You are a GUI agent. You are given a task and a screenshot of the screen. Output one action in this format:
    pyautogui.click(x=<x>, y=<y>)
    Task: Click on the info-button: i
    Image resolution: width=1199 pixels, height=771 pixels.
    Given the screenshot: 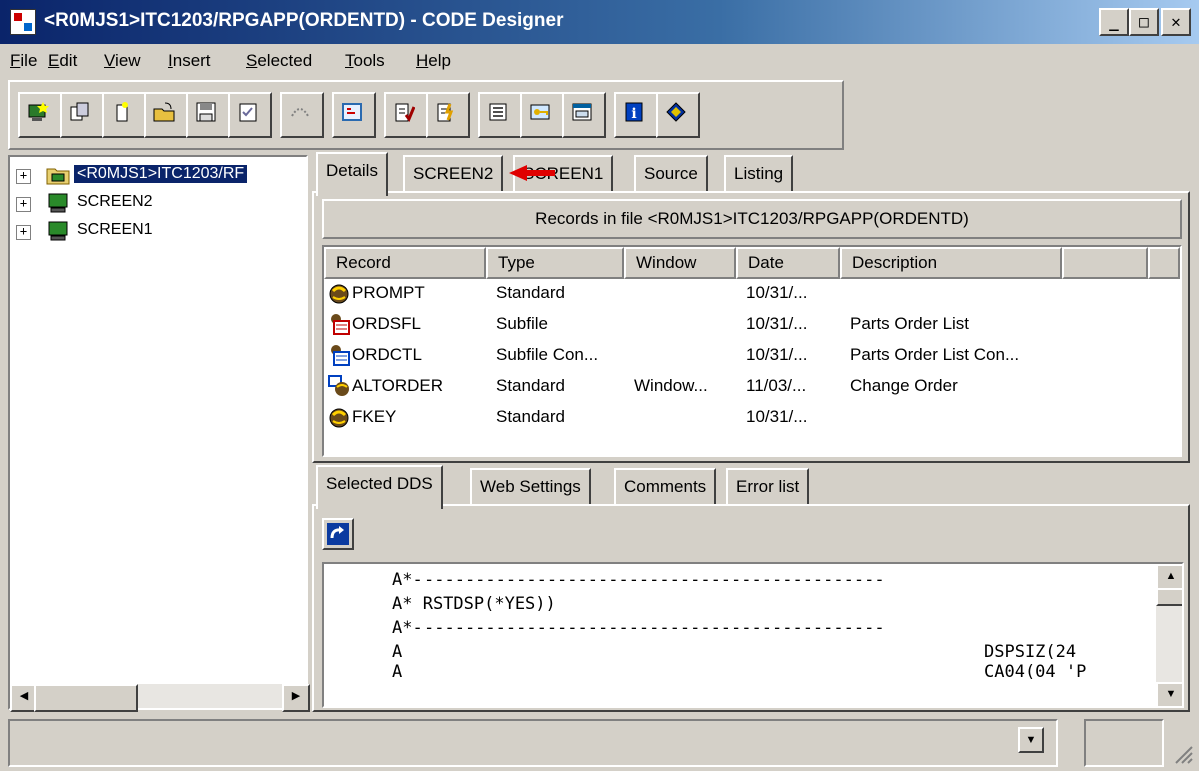 What is the action you would take?
    pyautogui.click(x=636, y=115)
    